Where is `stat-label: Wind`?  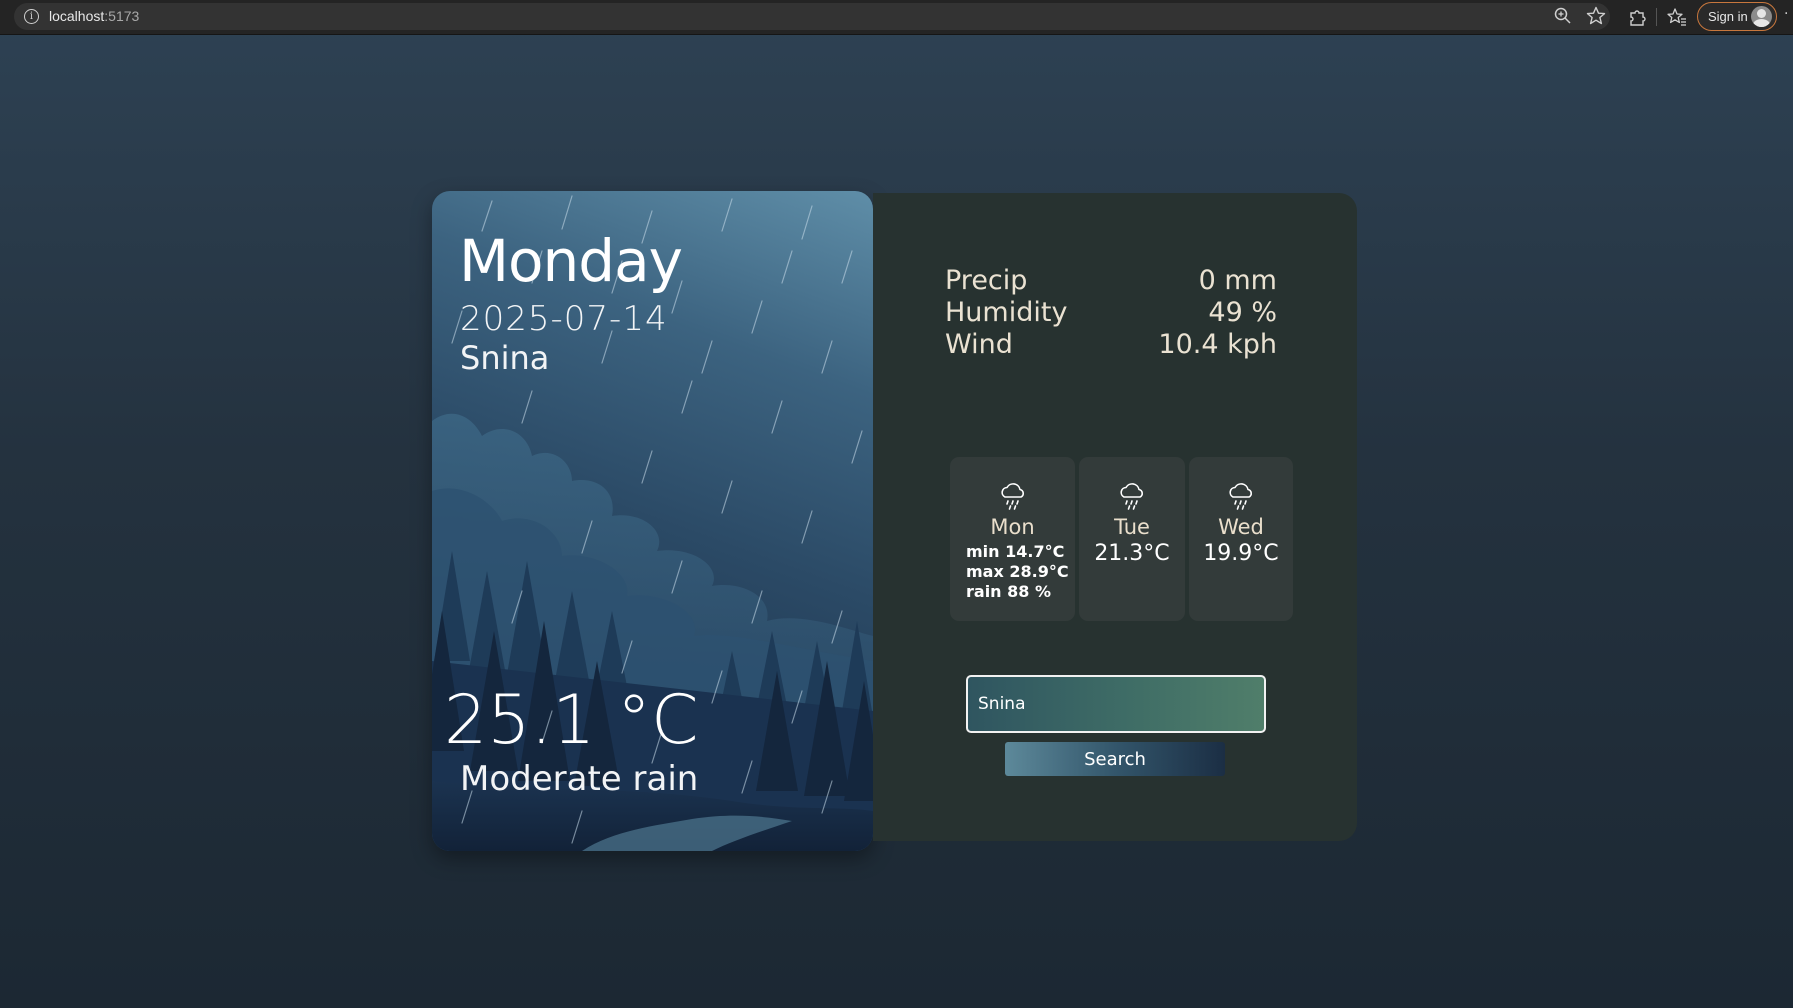
stat-label: Wind is located at coordinates (979, 344).